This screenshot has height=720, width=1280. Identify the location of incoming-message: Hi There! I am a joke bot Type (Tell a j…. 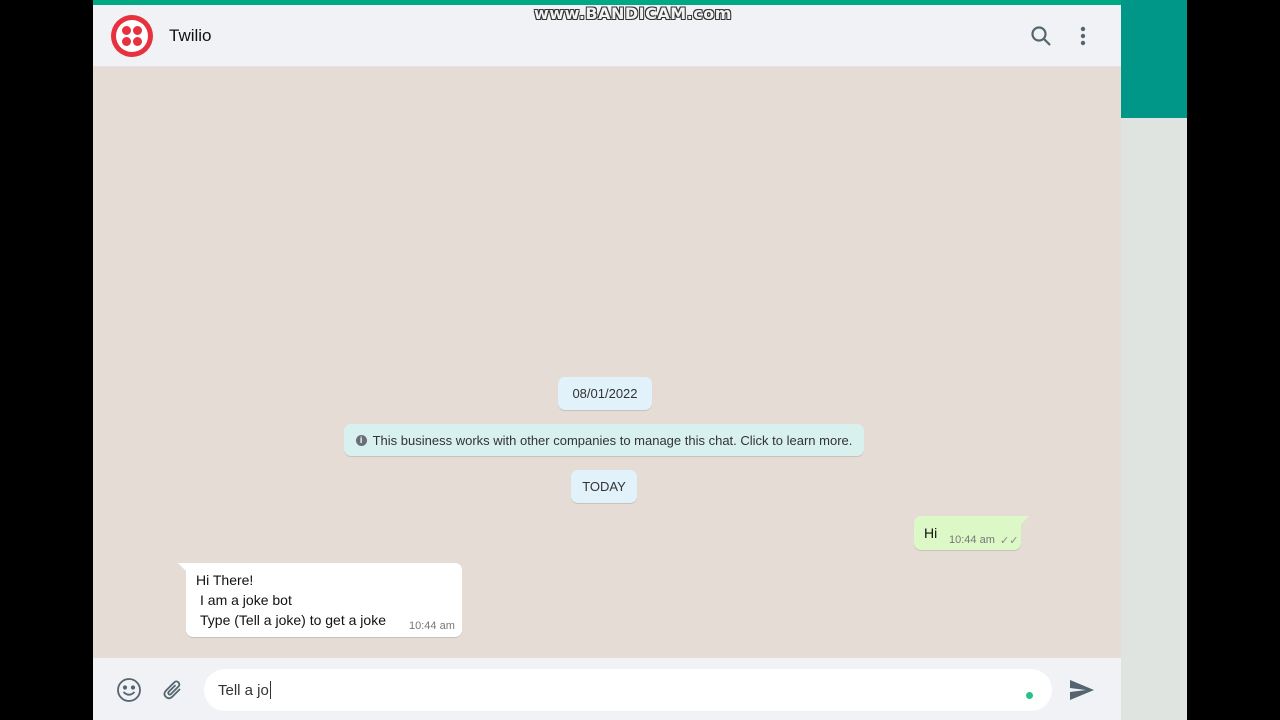
(320, 600).